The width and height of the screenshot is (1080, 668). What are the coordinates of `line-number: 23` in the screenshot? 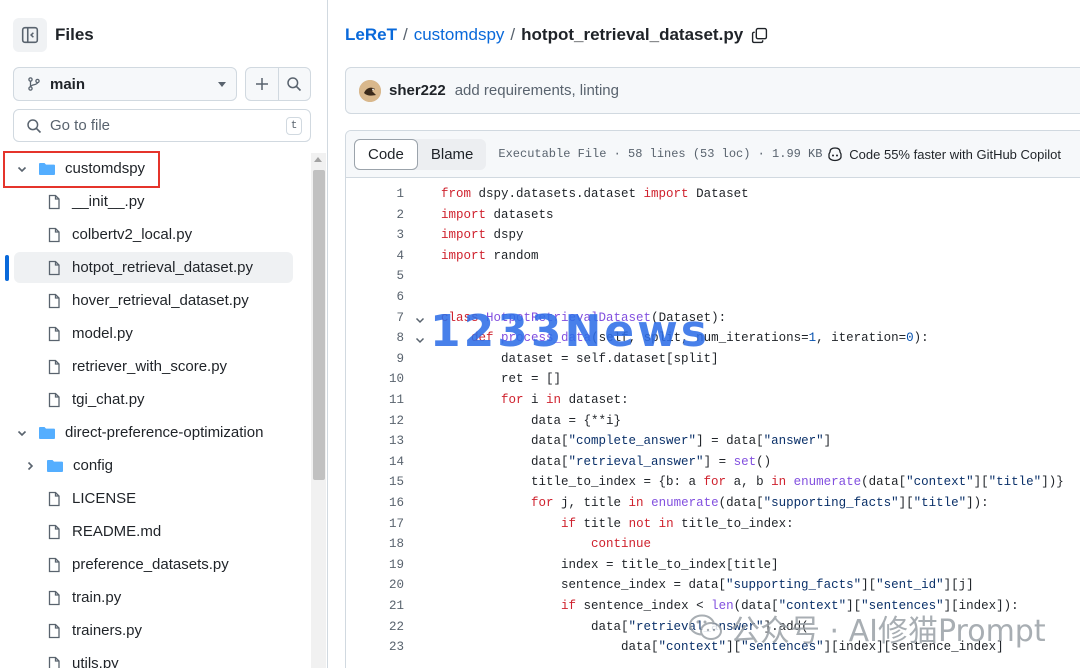 It's located at (385, 647).